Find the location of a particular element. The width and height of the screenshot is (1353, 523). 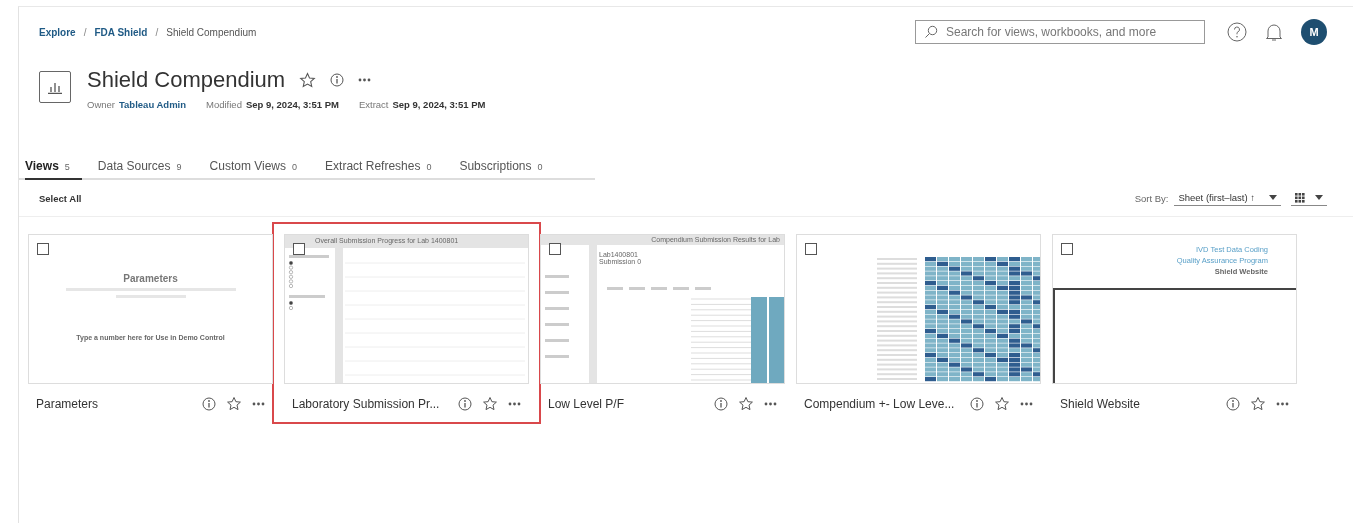

breadcrumb-link: FDA Shield is located at coordinates (121, 32).